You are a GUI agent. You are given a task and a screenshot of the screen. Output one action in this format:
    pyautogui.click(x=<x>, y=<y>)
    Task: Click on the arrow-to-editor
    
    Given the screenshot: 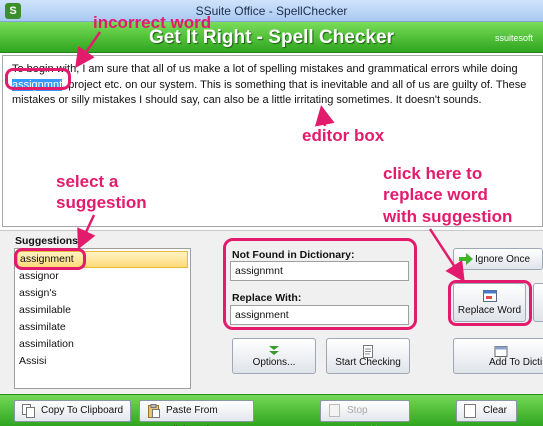 What is the action you would take?
    pyautogui.click(x=324, y=116)
    